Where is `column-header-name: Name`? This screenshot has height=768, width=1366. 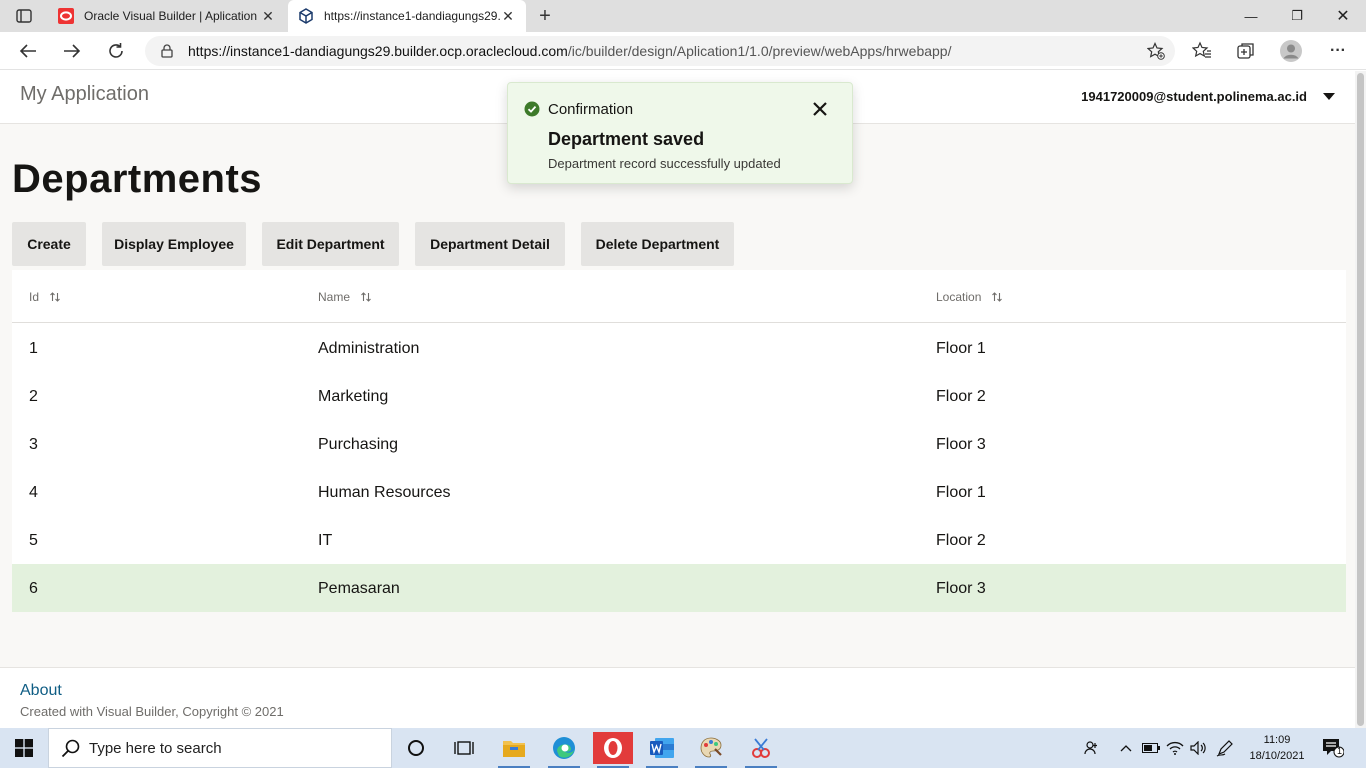 column-header-name: Name is located at coordinates (345, 297).